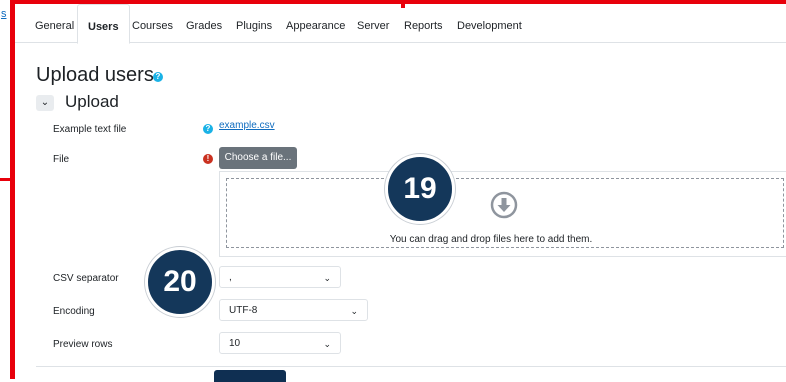 This screenshot has height=382, width=786. I want to click on tab-courses: Courses, so click(152, 23).